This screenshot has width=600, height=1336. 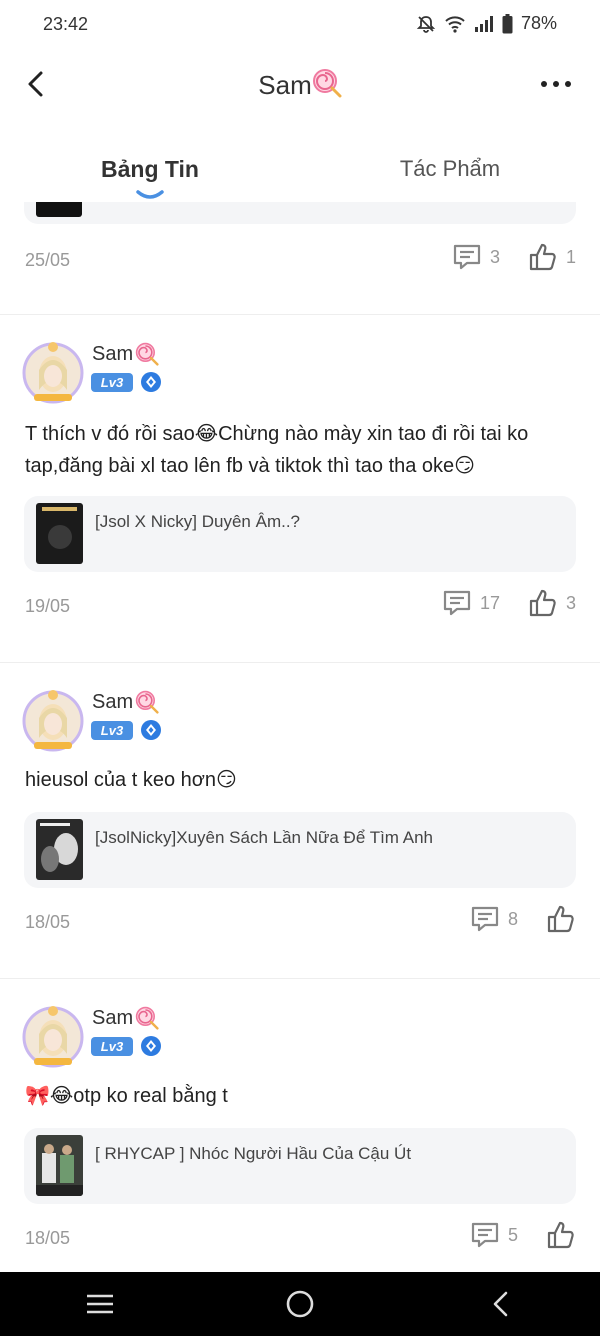 I want to click on tab-works: Tác Phẩm, so click(x=450, y=171).